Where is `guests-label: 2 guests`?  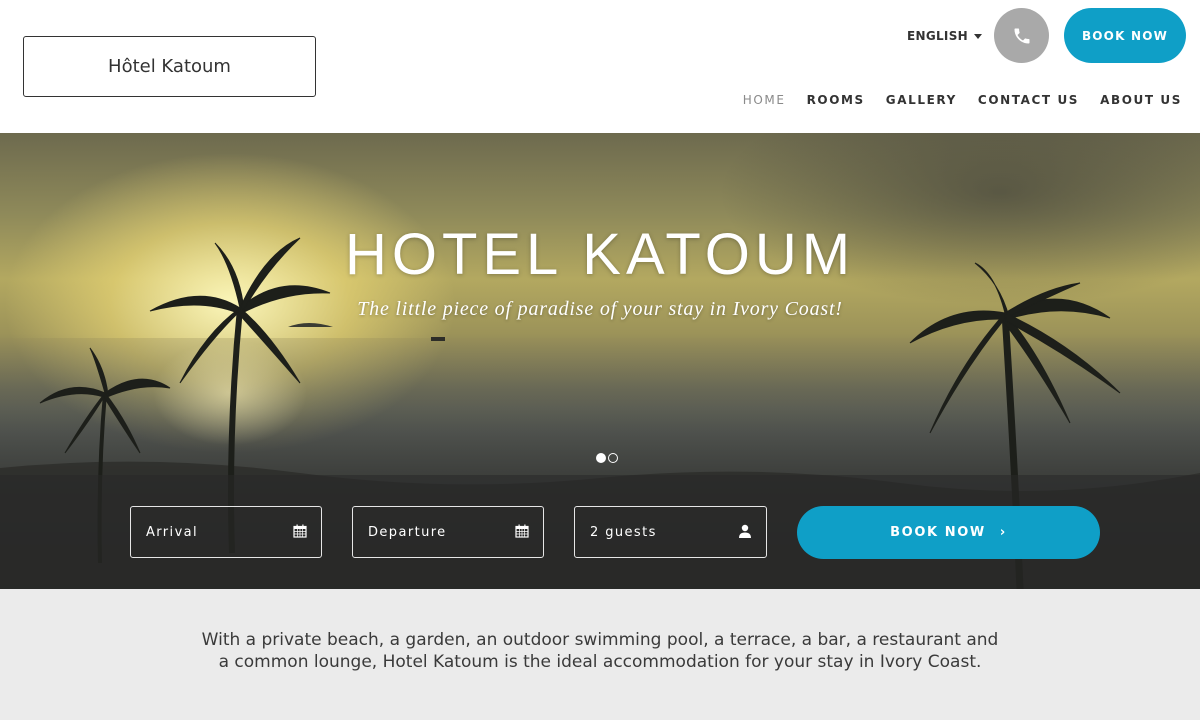 guests-label: 2 guests is located at coordinates (623, 532).